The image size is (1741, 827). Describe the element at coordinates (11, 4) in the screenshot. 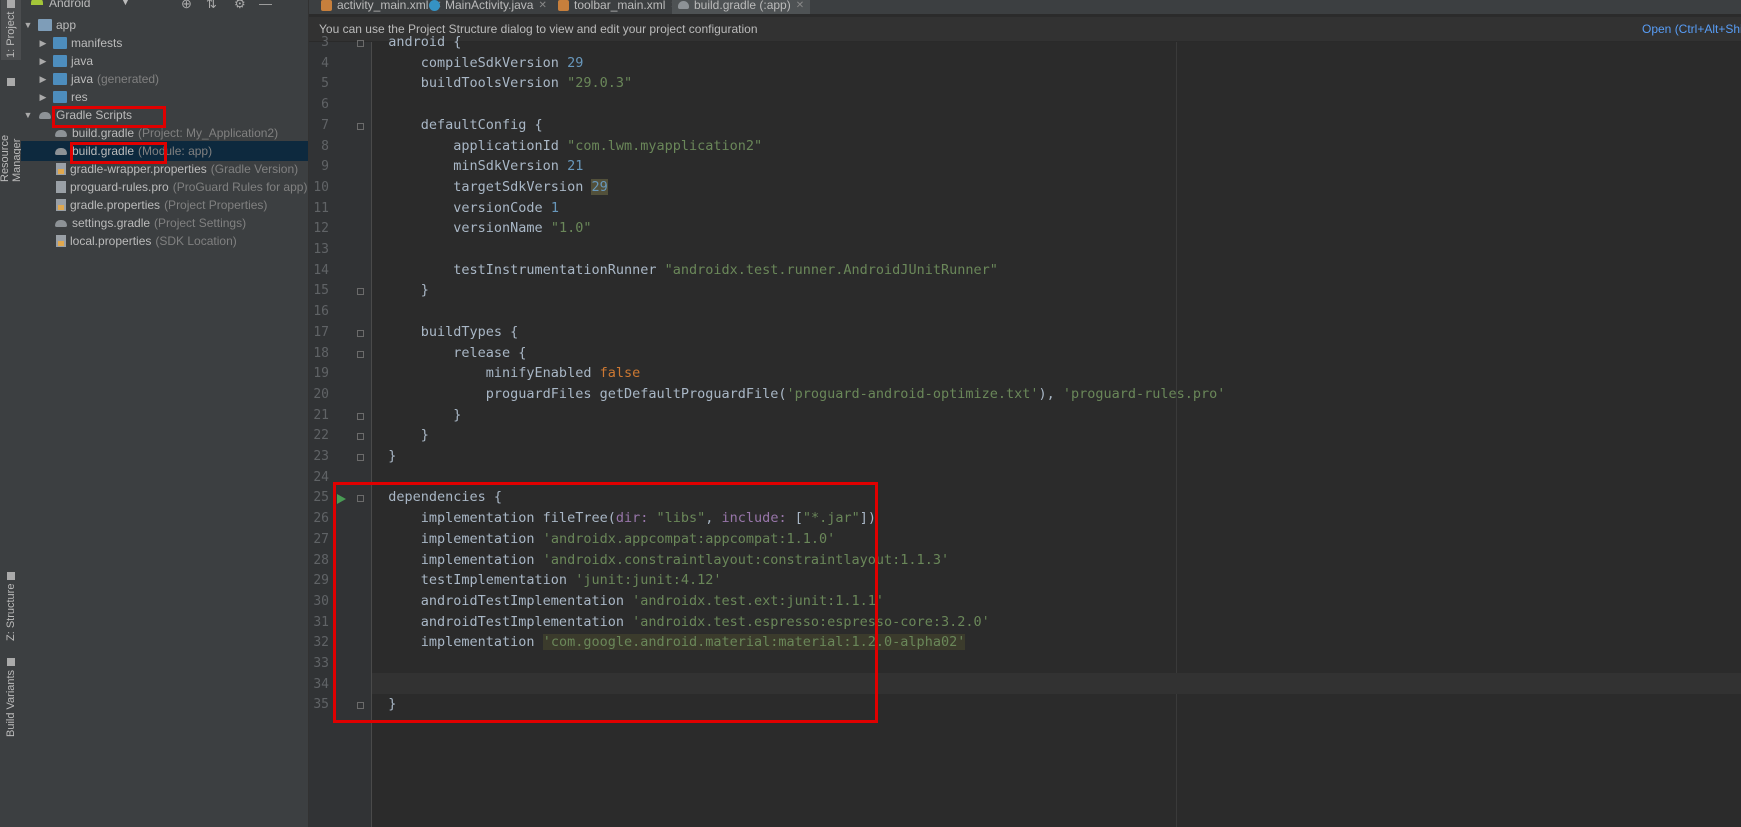

I see `project-folder-icon` at that location.